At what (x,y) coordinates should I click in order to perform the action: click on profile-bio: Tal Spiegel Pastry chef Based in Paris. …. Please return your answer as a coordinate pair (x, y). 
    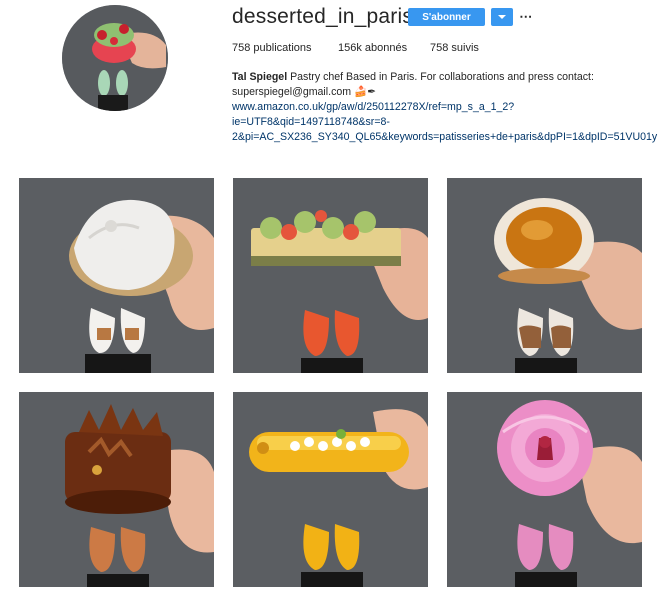
    Looking at the image, I should click on (448, 107).